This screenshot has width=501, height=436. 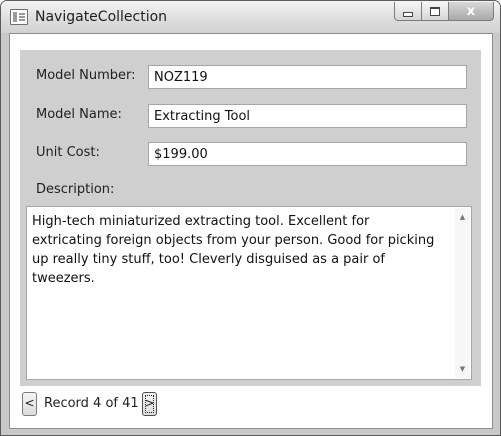 What do you see at coordinates (29, 404) in the screenshot?
I see `previous-record-button: <` at bounding box center [29, 404].